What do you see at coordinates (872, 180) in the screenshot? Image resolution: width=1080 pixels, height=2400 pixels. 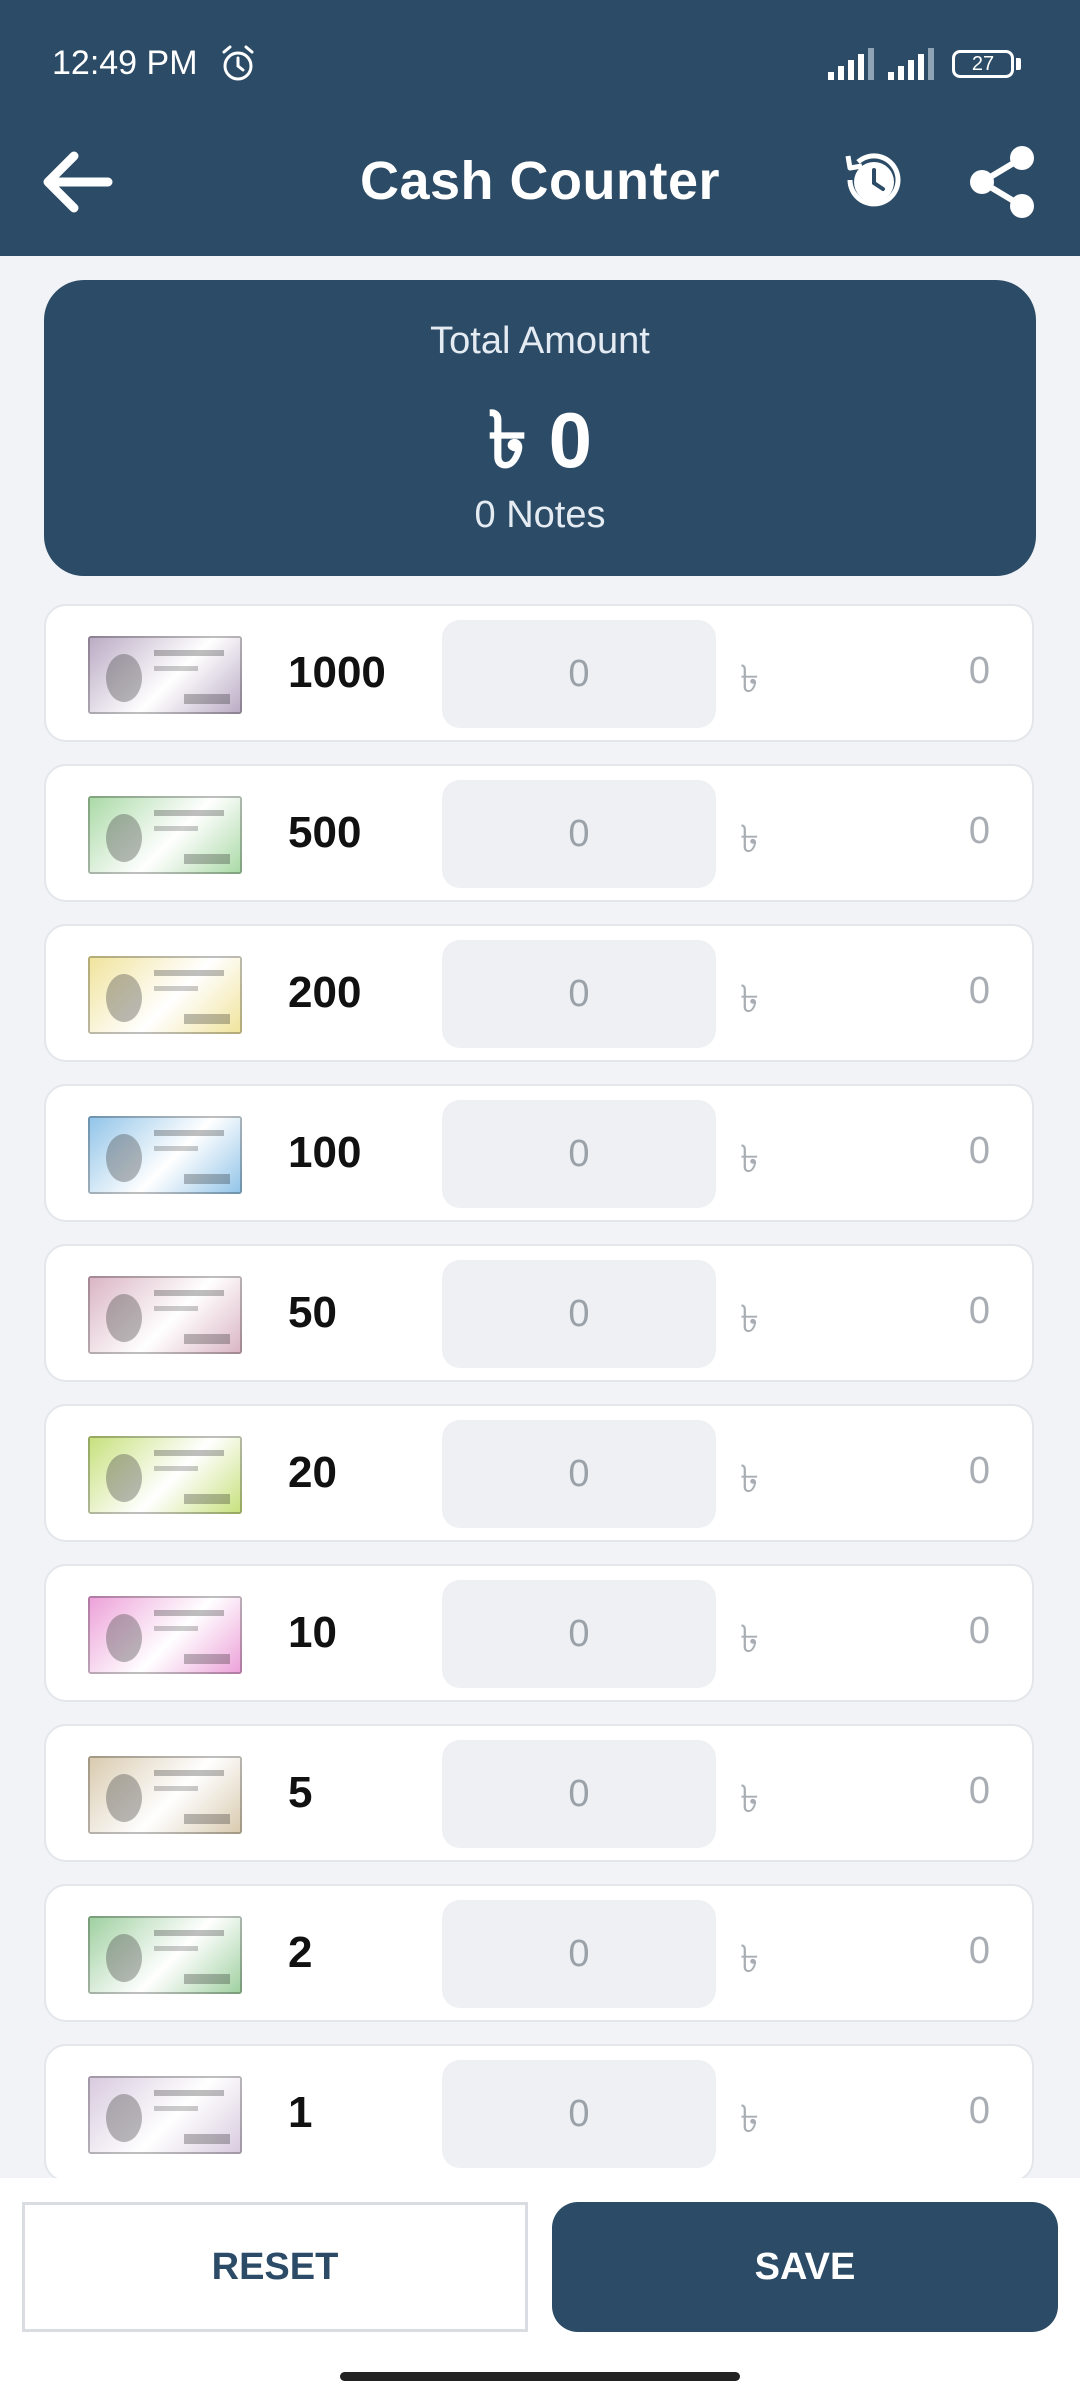 I see `history-icon` at bounding box center [872, 180].